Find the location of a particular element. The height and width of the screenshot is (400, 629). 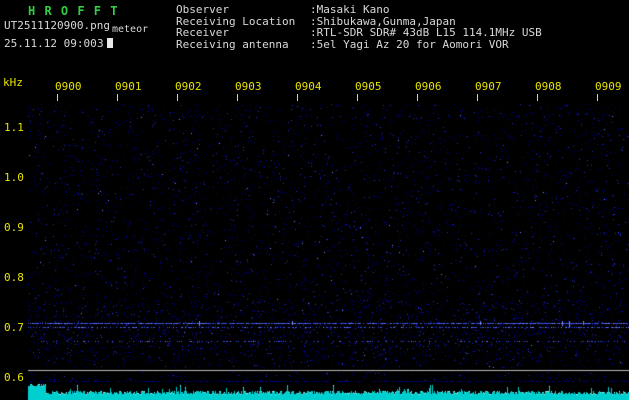

x-tick-label: 0901 is located at coordinates (128, 86).